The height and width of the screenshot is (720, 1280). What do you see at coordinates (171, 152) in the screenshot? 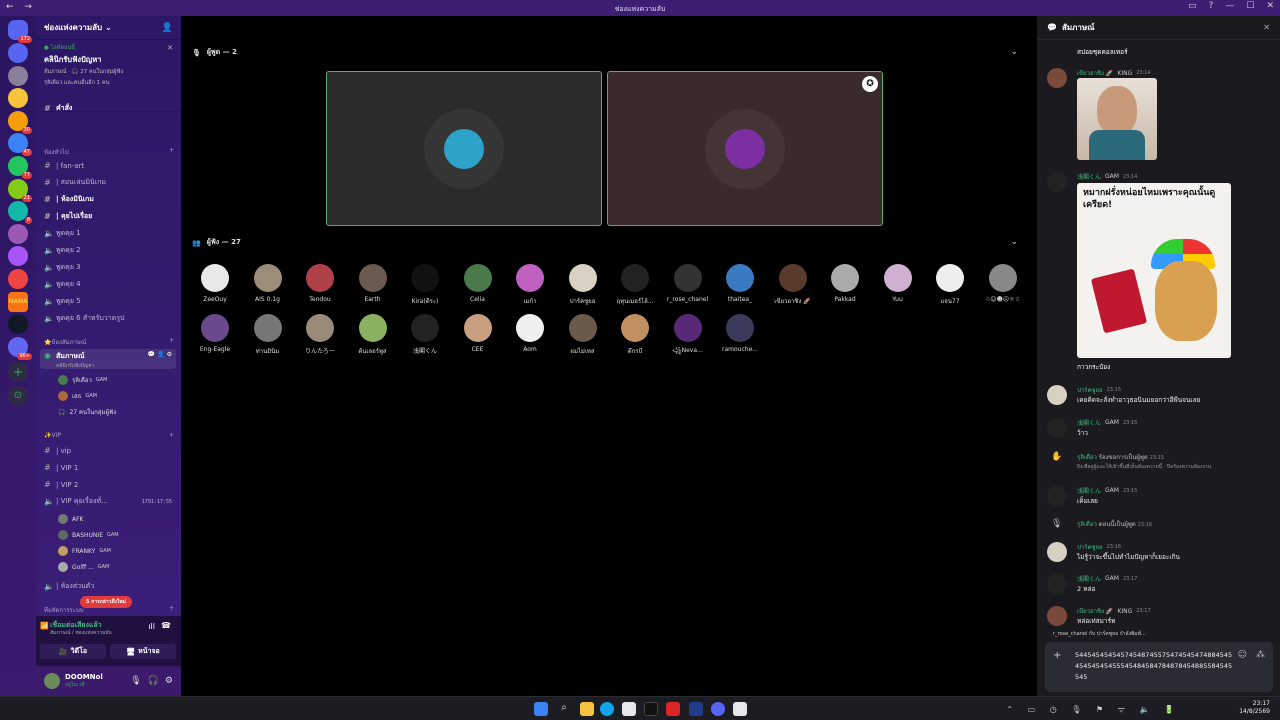
I see `add-channel-icon: +` at bounding box center [171, 152].